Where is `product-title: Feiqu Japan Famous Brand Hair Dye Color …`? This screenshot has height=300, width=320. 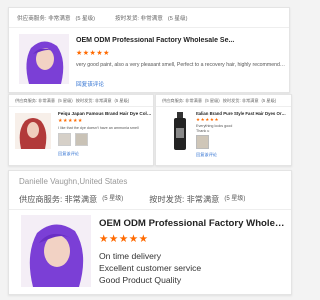 product-title: Feiqu Japan Famous Brand Hair Dye Color … is located at coordinates (105, 113).